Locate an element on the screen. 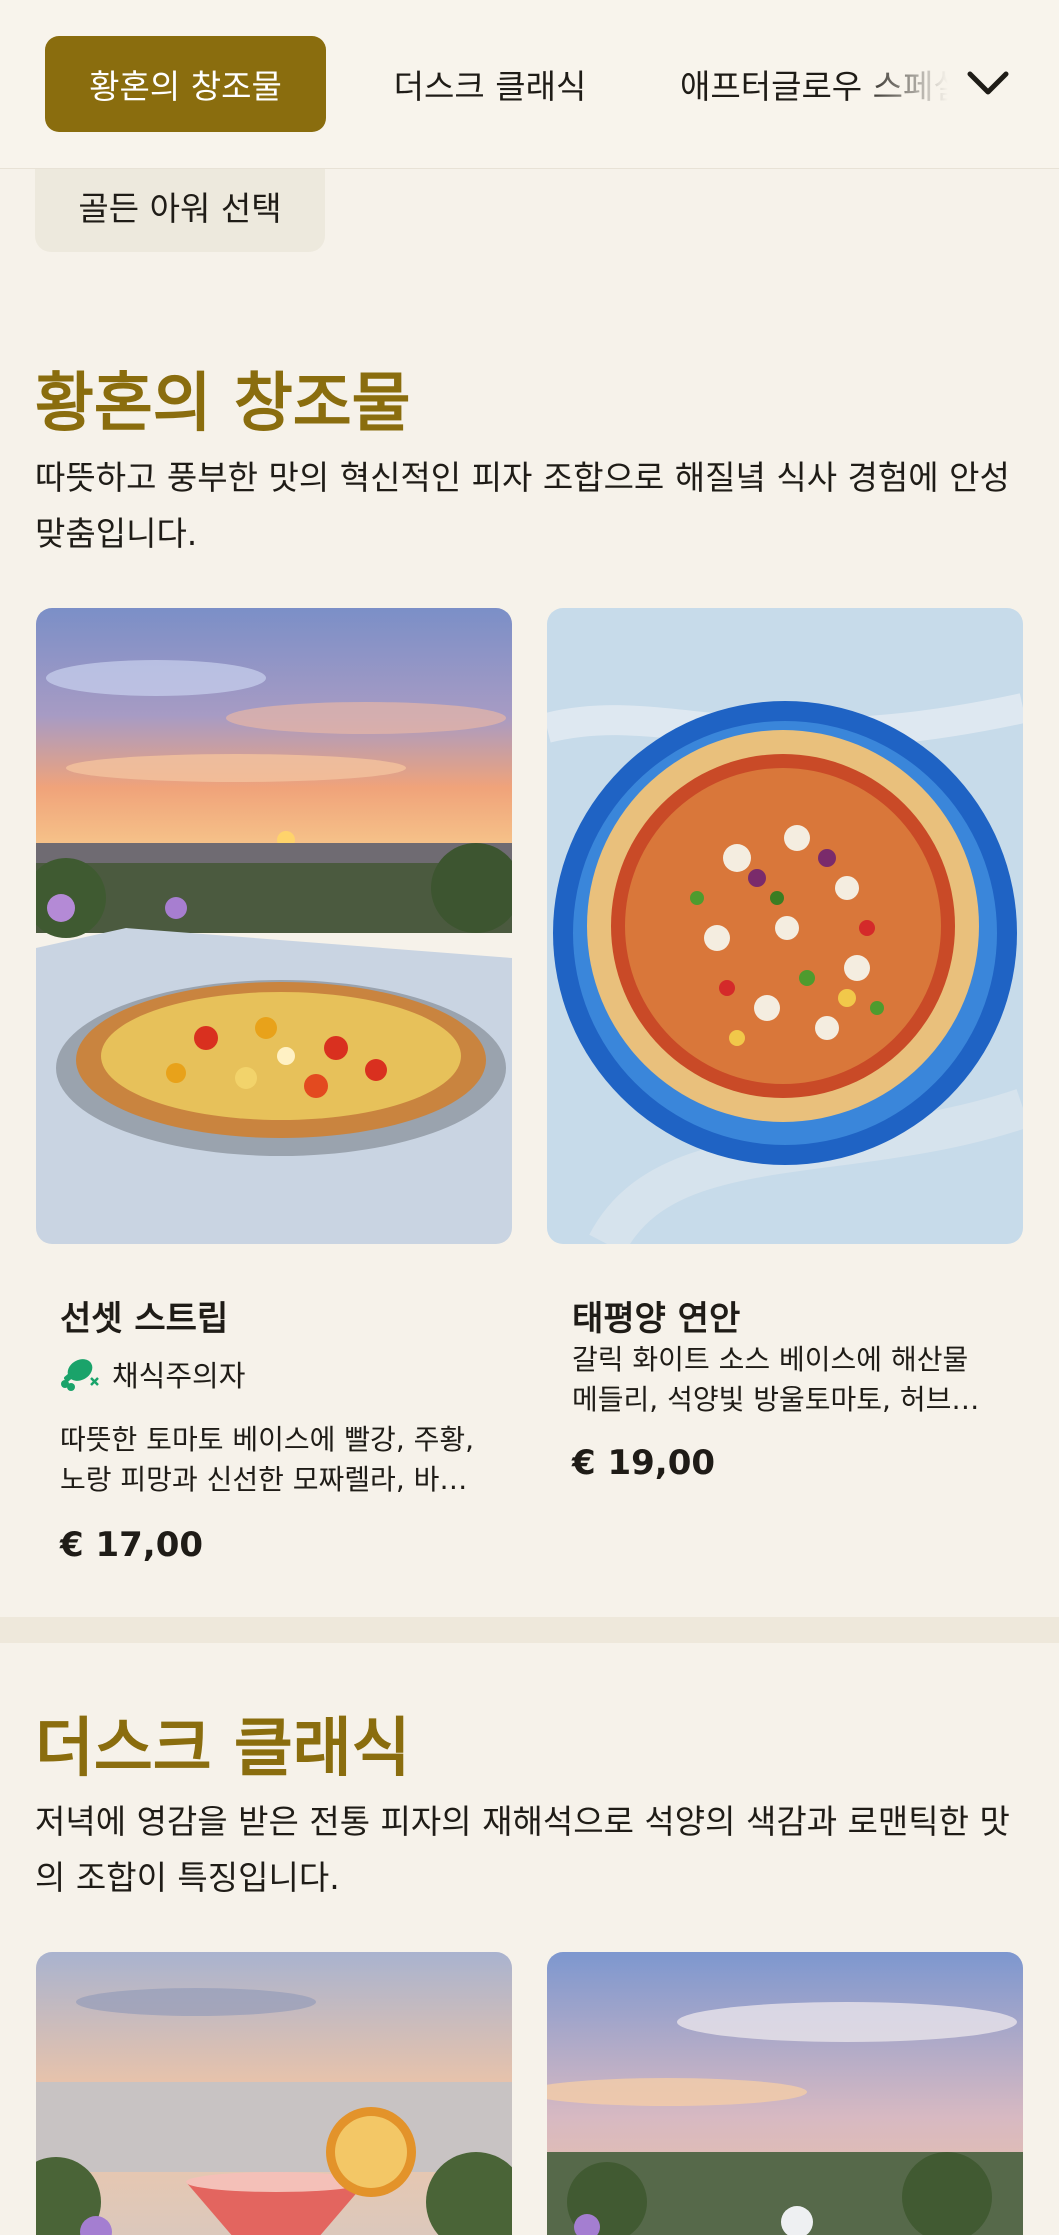 This screenshot has width=1059, height=2235. tab-twilight-creations: 황혼의 창조물 is located at coordinates (185, 84).